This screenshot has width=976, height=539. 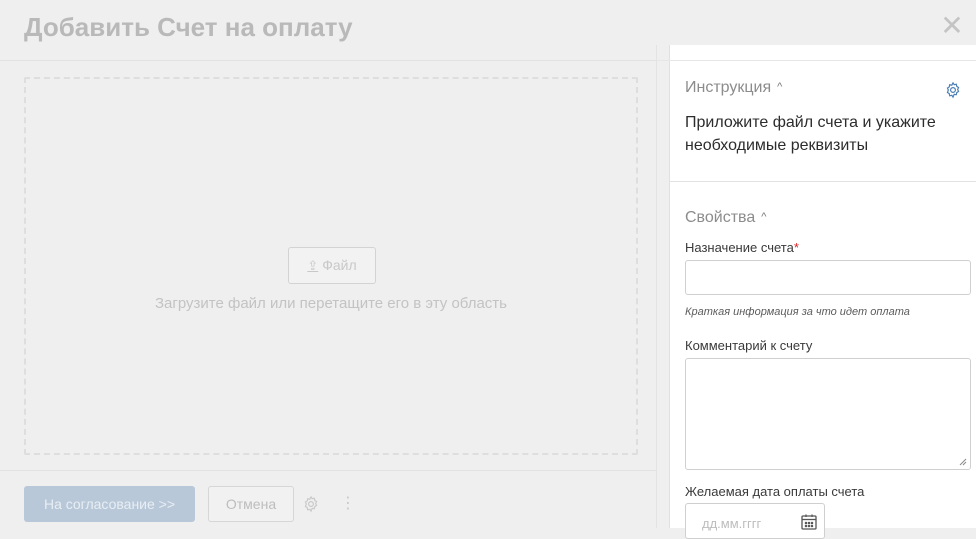 What do you see at coordinates (313, 265) in the screenshot?
I see `upload-icon: ⇪` at bounding box center [313, 265].